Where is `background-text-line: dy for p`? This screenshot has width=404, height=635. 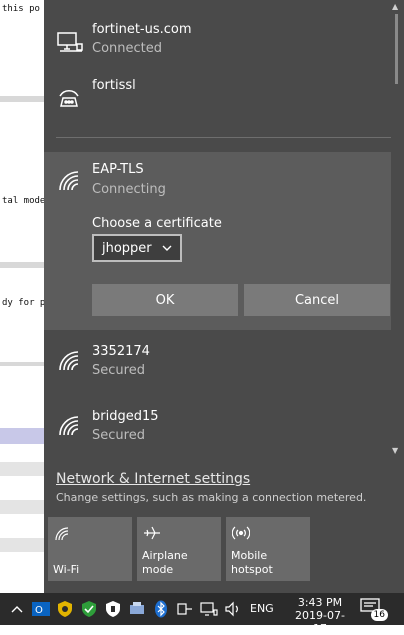 background-text-line: dy for p is located at coordinates (23, 303).